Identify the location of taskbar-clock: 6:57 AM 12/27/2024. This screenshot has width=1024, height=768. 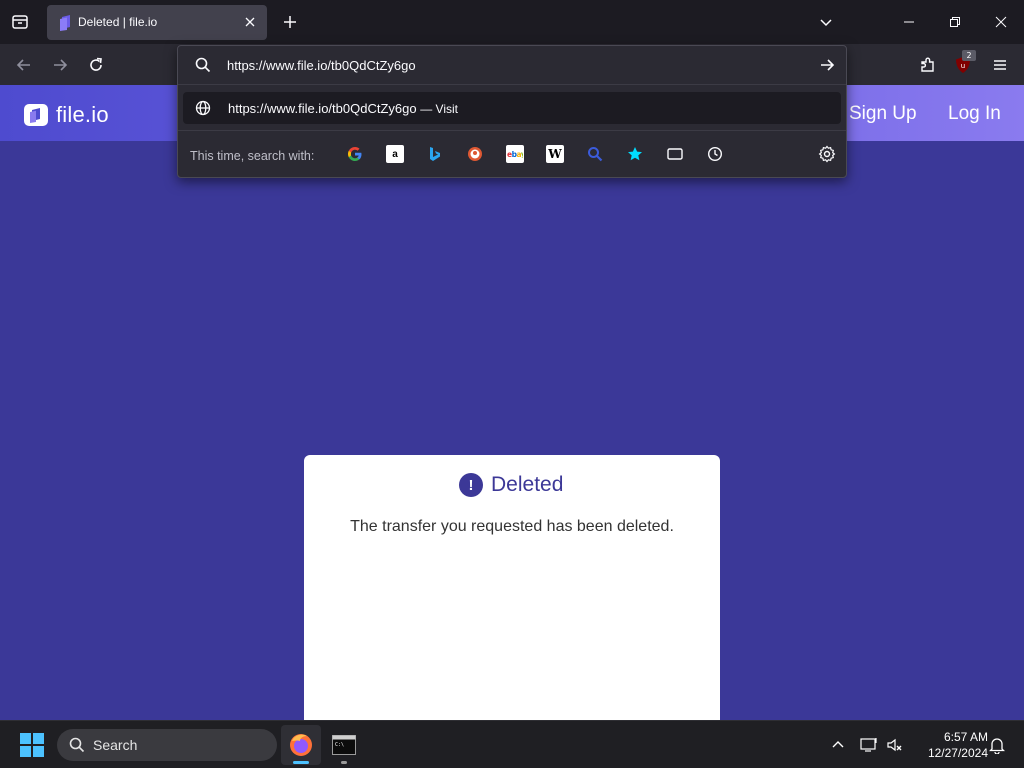
(950, 745).